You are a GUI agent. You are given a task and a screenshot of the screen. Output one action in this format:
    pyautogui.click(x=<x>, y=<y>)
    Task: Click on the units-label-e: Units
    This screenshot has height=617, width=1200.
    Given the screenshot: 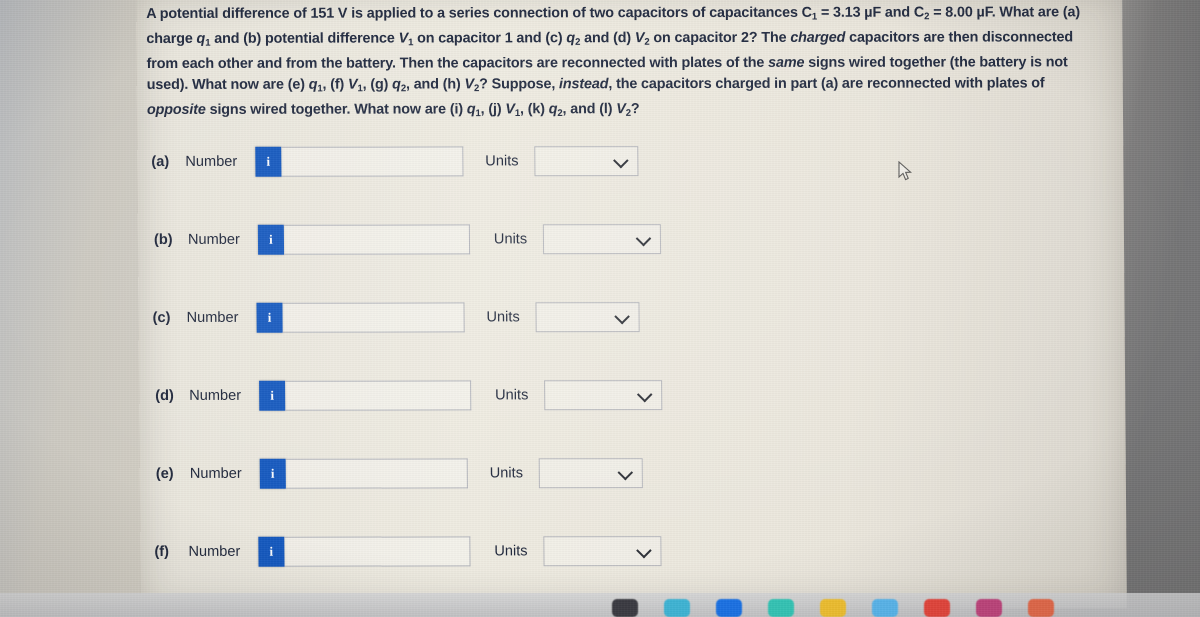 What is the action you would take?
    pyautogui.click(x=506, y=473)
    